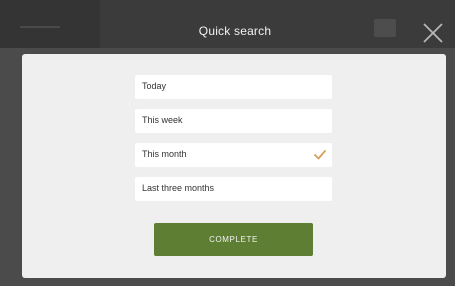 The image size is (455, 286). Describe the element at coordinates (40, 27) in the screenshot. I see `top-bar-left-placeholder` at that location.